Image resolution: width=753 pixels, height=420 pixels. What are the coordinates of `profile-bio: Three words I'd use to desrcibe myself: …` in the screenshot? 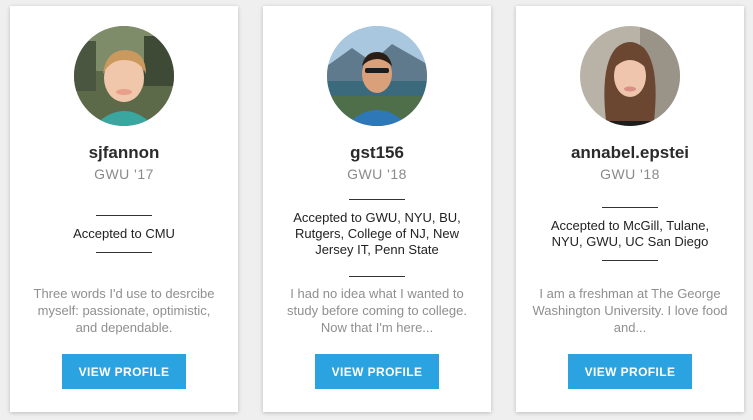 It's located at (124, 310).